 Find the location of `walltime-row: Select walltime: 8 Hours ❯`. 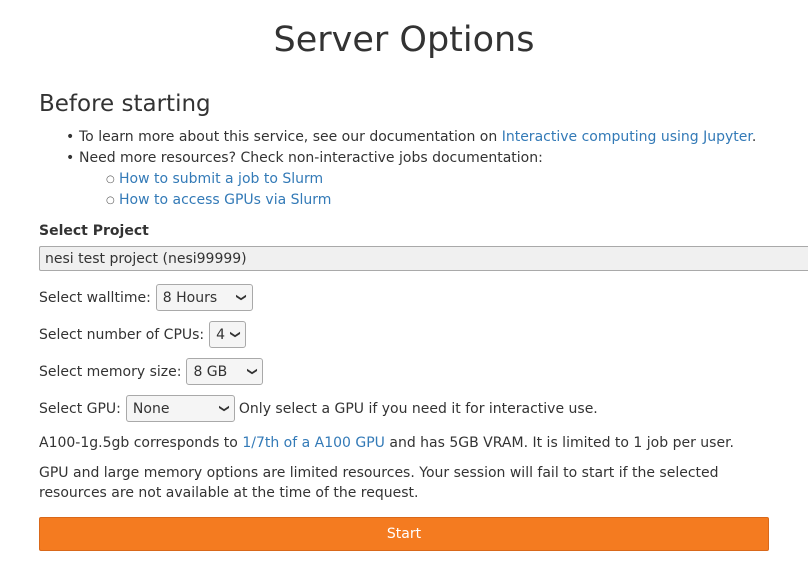

walltime-row: Select walltime: 8 Hours ❯ is located at coordinates (146, 297).